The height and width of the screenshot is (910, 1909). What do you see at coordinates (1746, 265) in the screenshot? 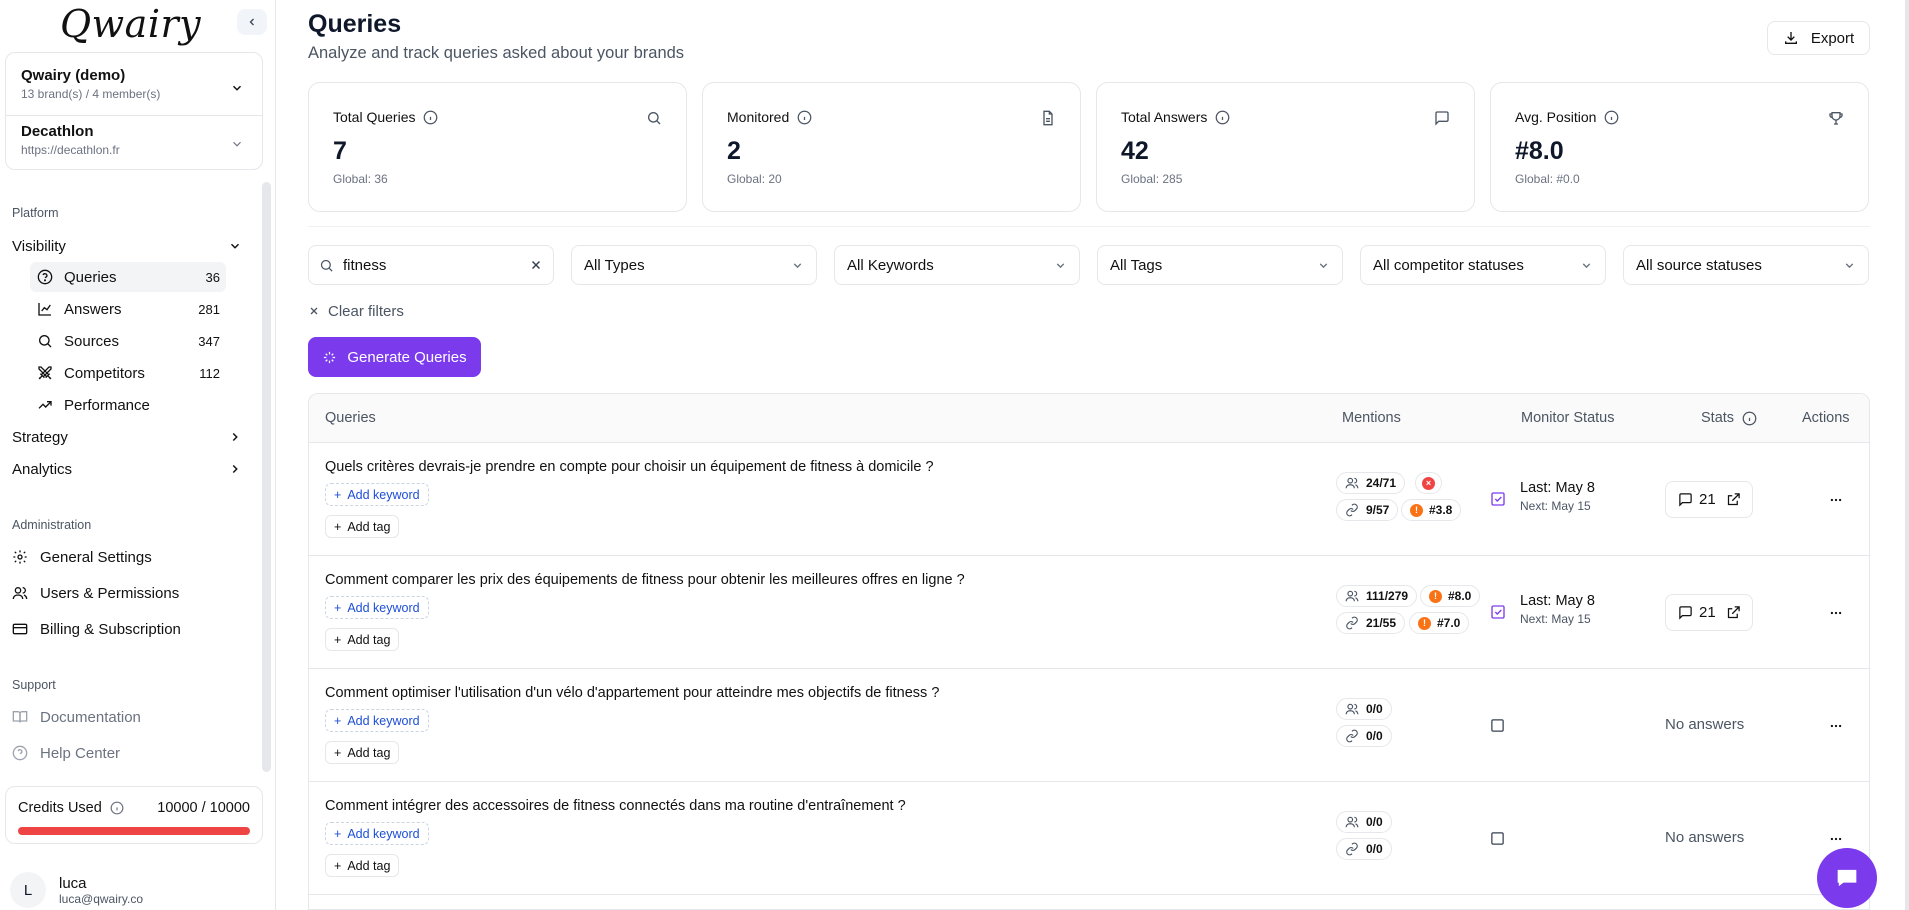
I see `source-status-select: All source statuses` at bounding box center [1746, 265].